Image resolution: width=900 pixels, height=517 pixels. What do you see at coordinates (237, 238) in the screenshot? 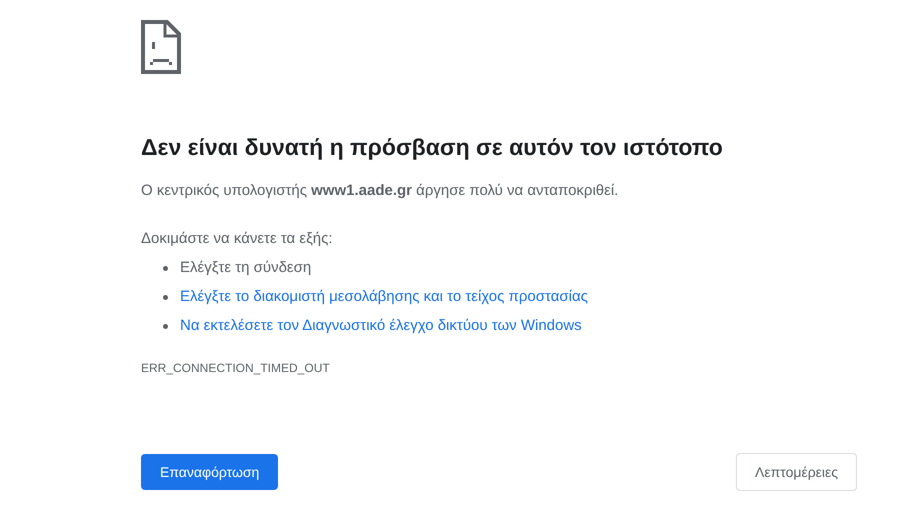
I see `suggestions-intro: Δοκιμάστε να κάνετε τα εξής:` at bounding box center [237, 238].